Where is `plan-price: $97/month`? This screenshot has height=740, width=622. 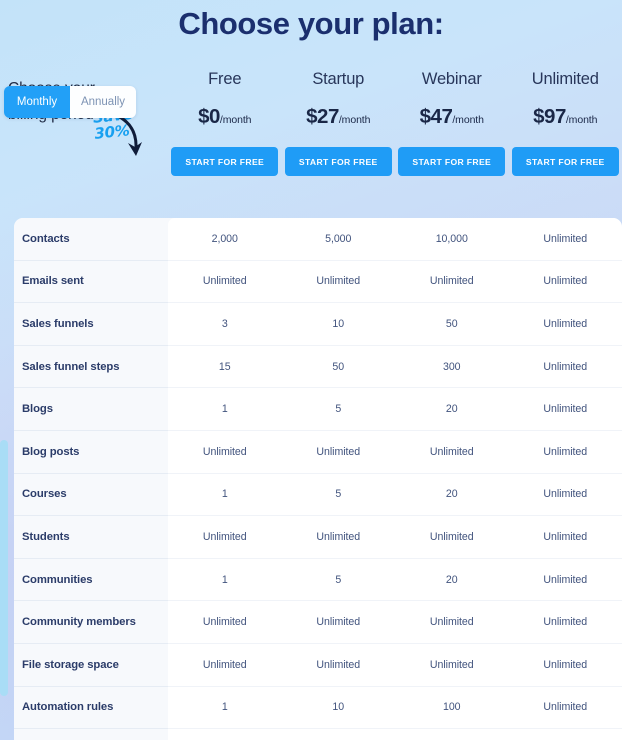
plan-price: $97/month is located at coordinates (565, 117).